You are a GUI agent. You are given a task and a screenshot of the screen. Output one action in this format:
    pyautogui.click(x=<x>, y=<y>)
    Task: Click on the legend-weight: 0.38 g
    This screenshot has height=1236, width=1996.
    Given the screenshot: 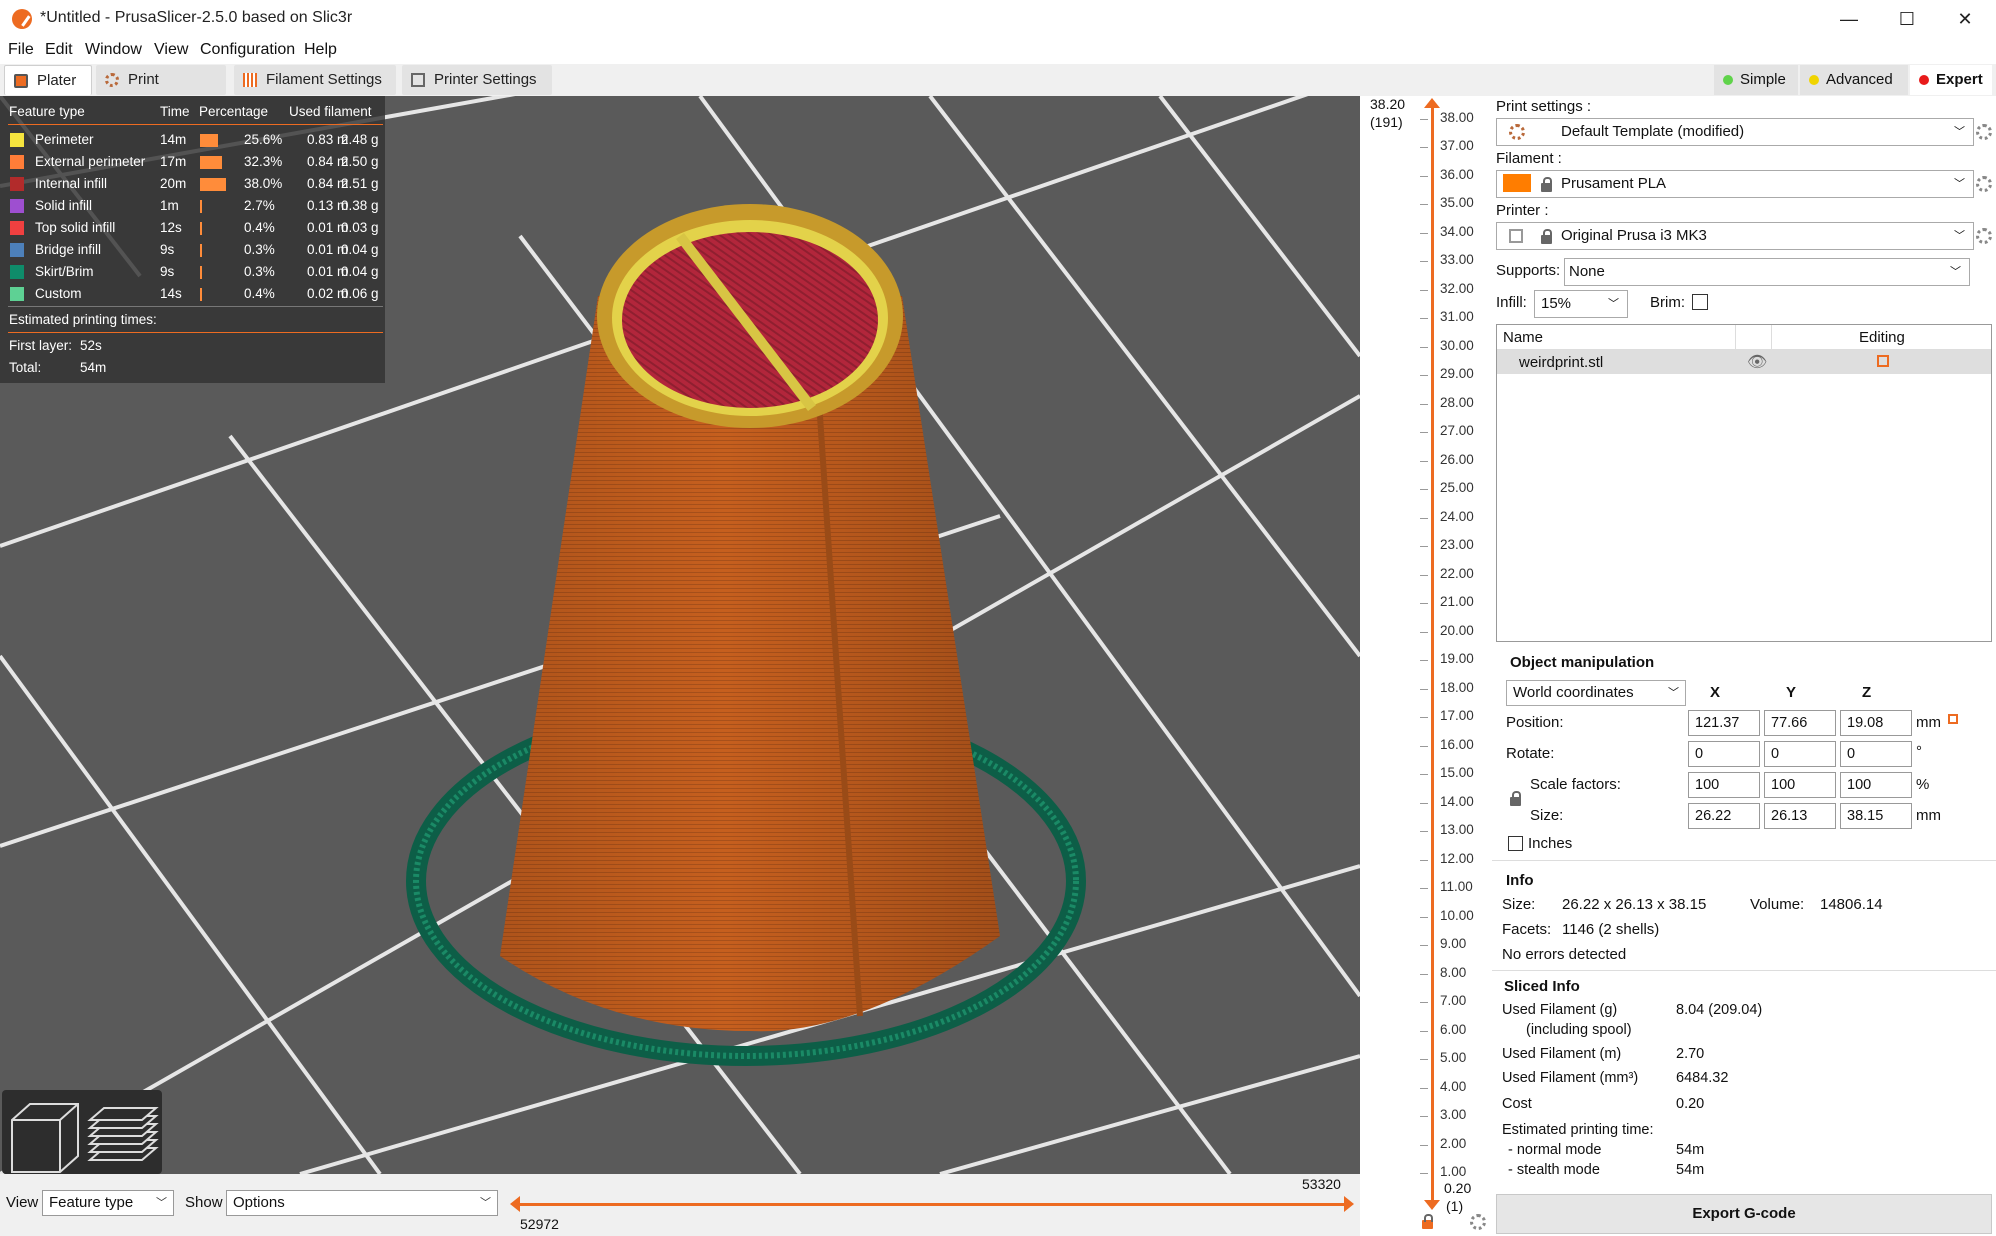 What is the action you would take?
    pyautogui.click(x=360, y=205)
    